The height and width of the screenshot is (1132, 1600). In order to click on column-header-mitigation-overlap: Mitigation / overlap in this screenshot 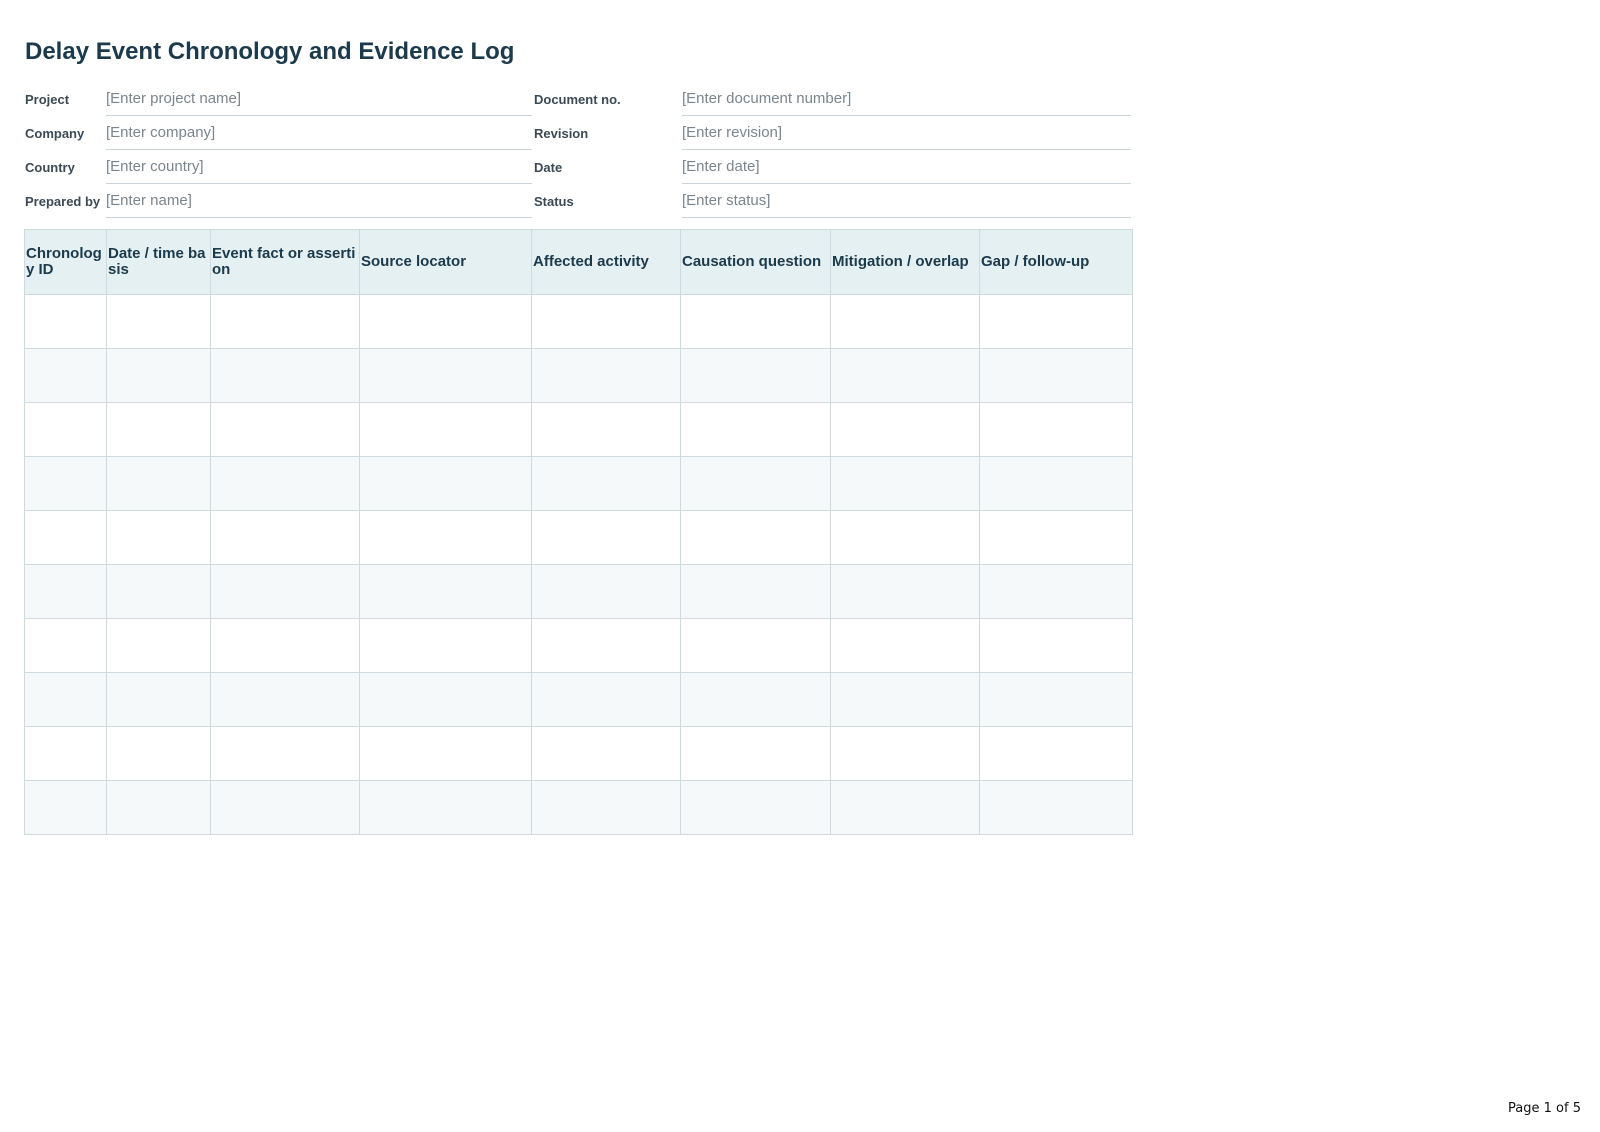, I will do `click(905, 262)`.